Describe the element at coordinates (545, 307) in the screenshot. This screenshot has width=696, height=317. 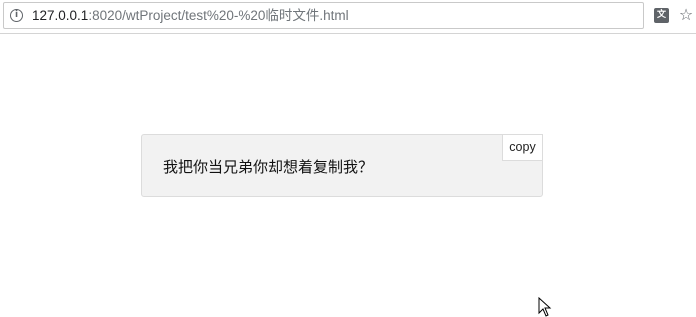
I see `mouse-cursor-icon` at that location.